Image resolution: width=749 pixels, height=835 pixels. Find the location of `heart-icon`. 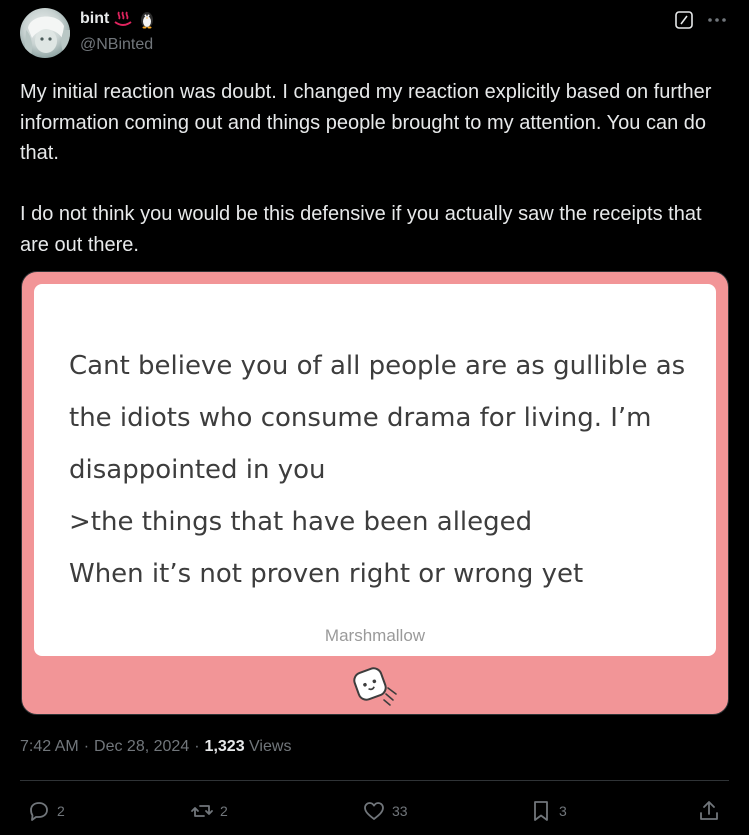

heart-icon is located at coordinates (374, 811).